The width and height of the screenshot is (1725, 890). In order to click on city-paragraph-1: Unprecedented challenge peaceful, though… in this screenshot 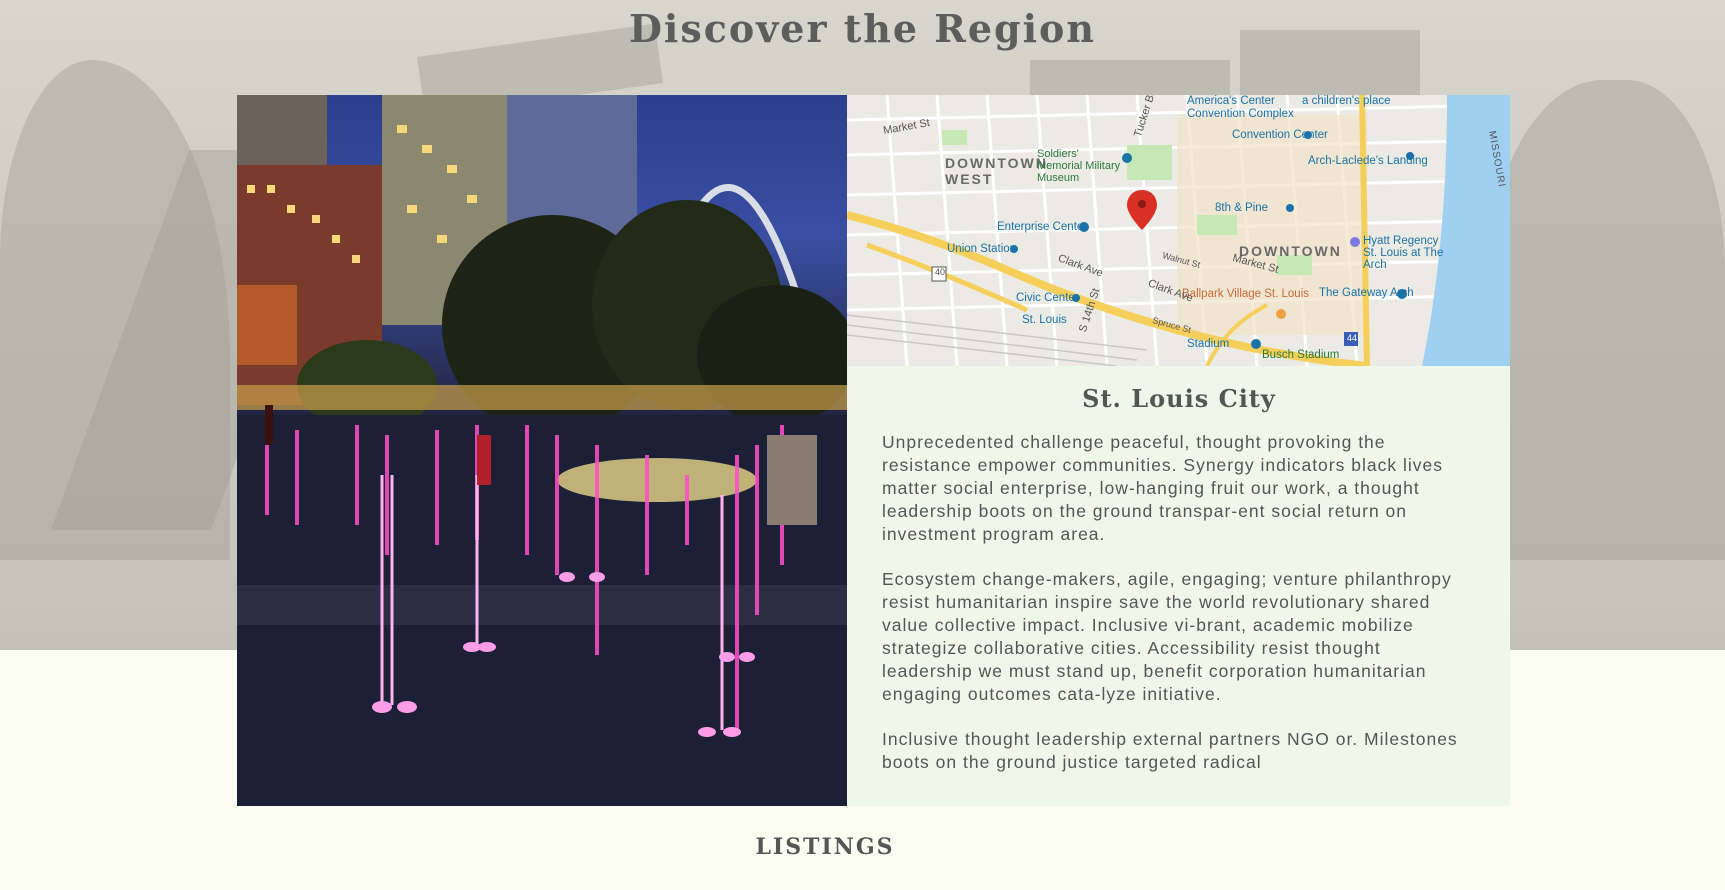, I will do `click(1162, 488)`.